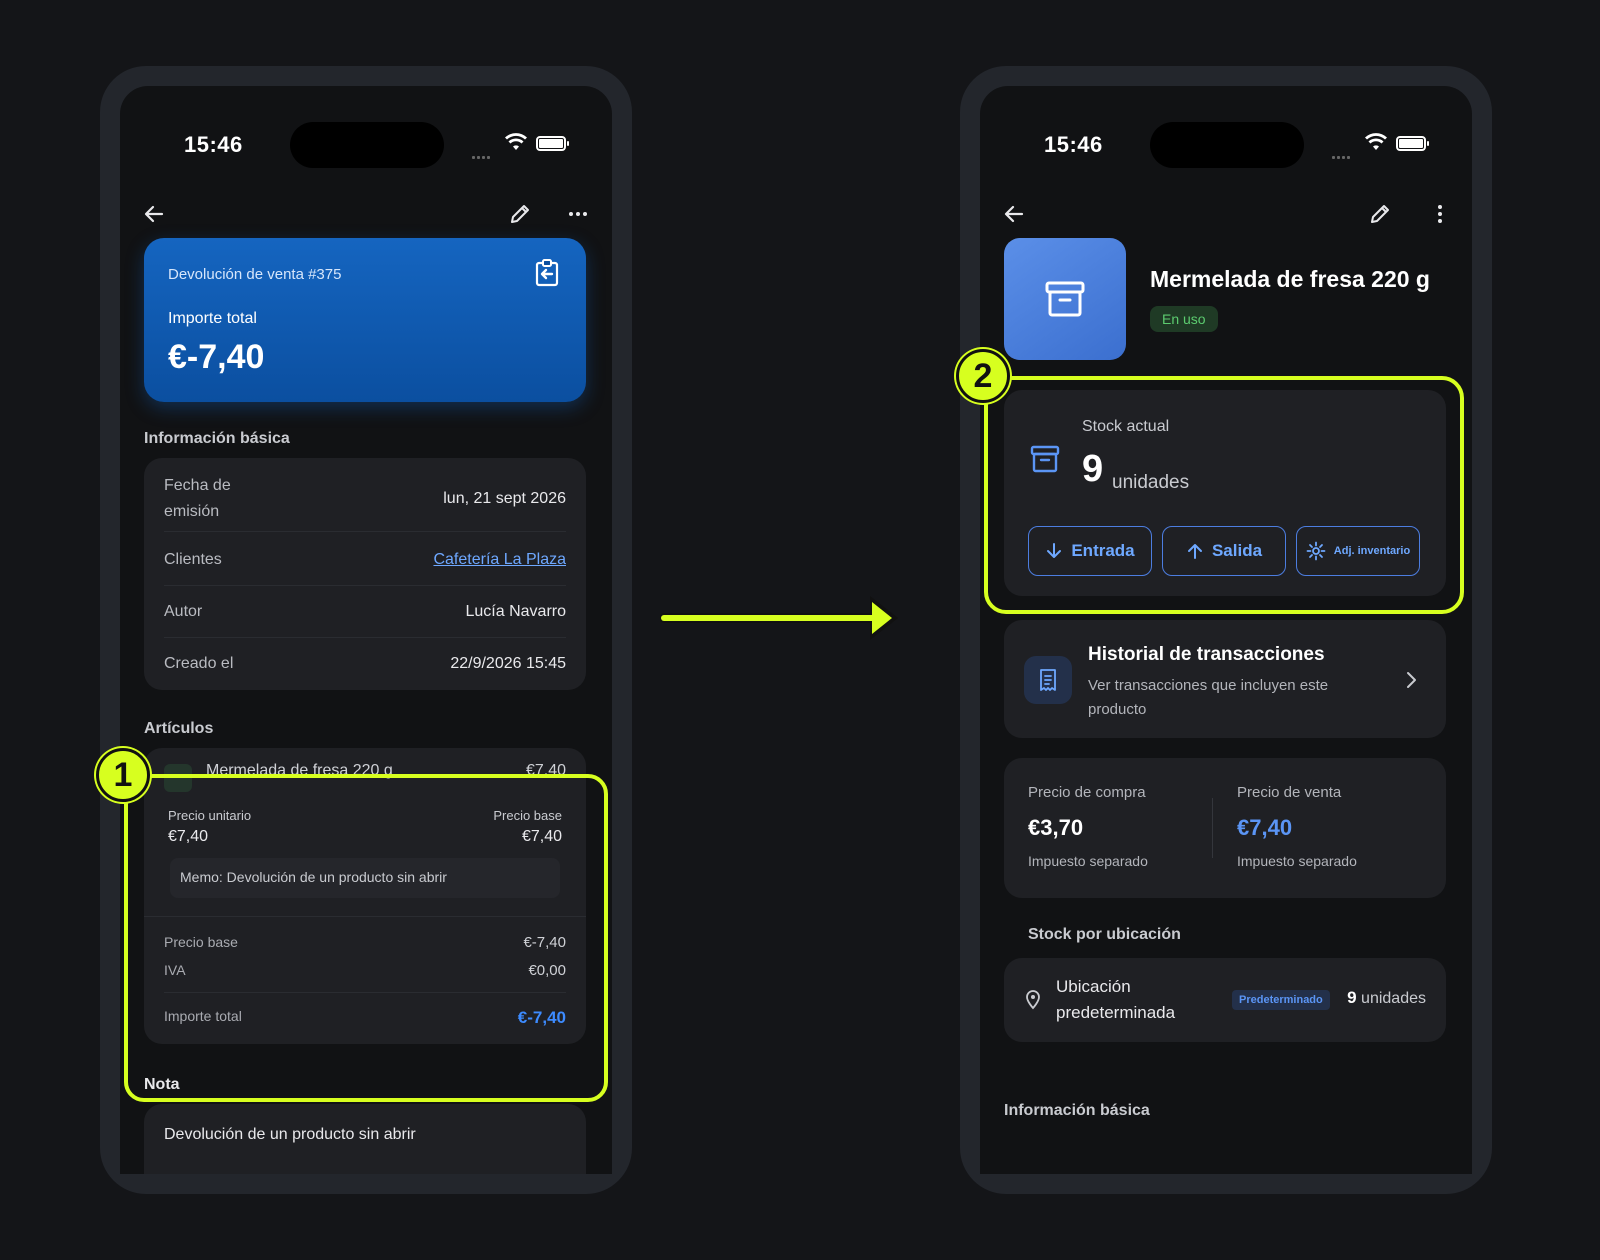 The image size is (1600, 1260). I want to click on info-value: lun, 21 sept 2026, so click(504, 498).